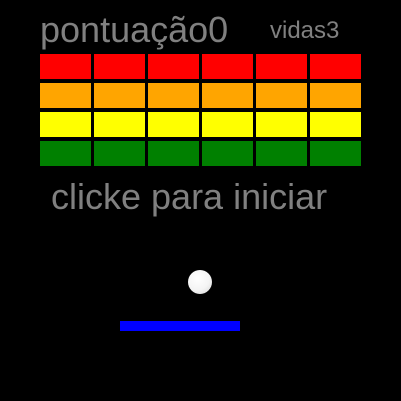  What do you see at coordinates (218, 29) in the screenshot?
I see `score-value: 0` at bounding box center [218, 29].